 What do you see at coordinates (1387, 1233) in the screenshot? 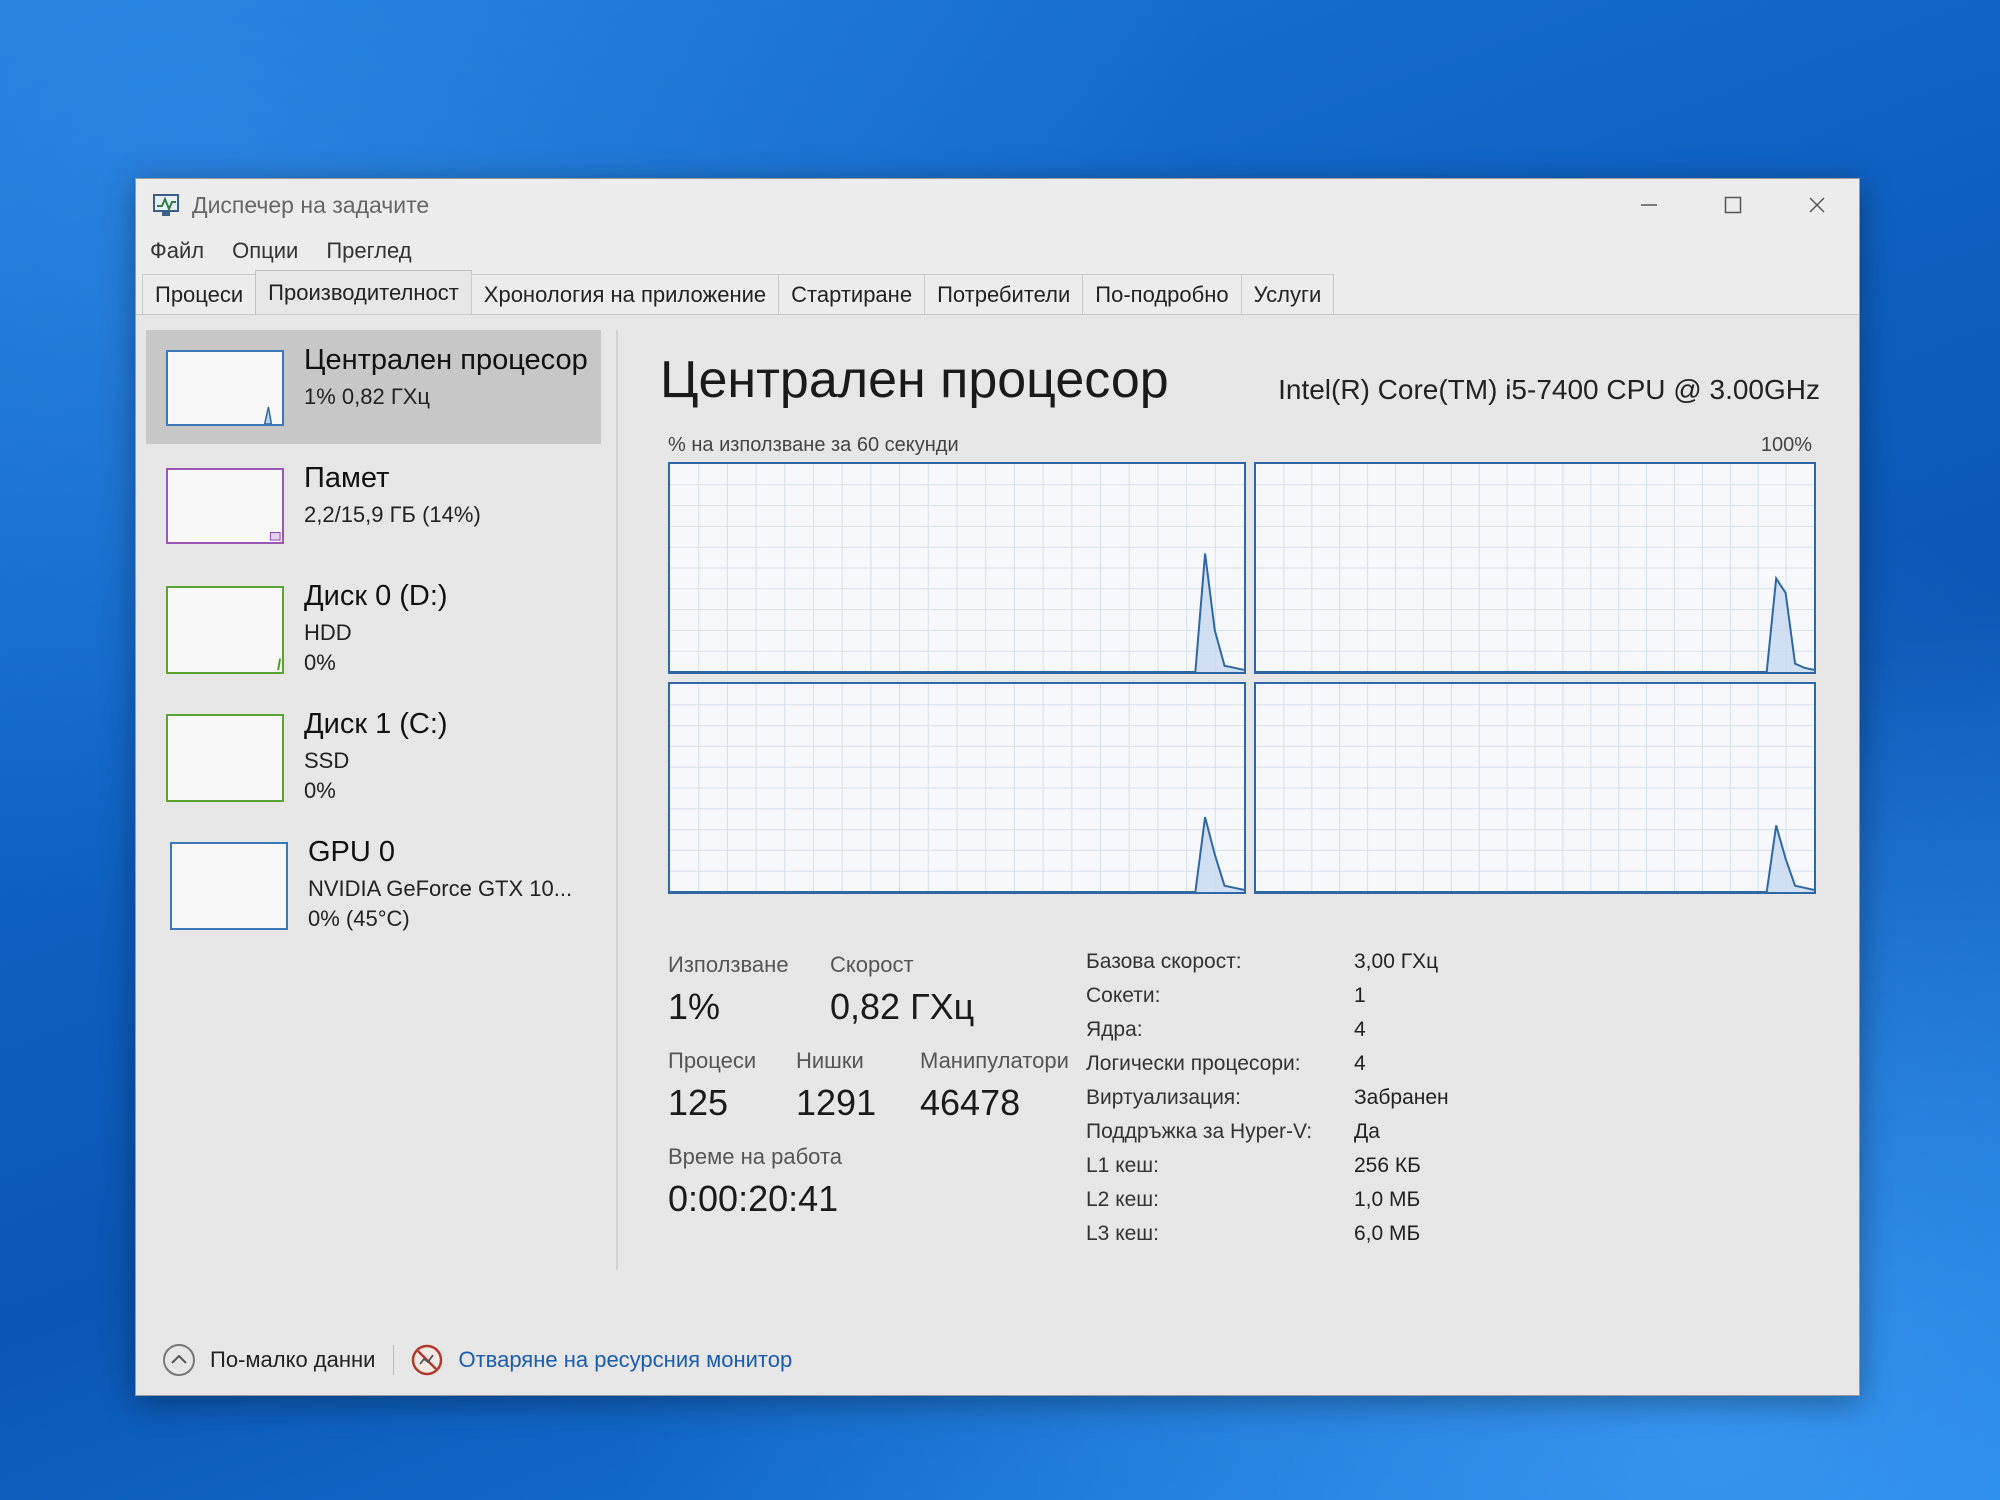
I see `spec-value: 6,0 МБ` at bounding box center [1387, 1233].